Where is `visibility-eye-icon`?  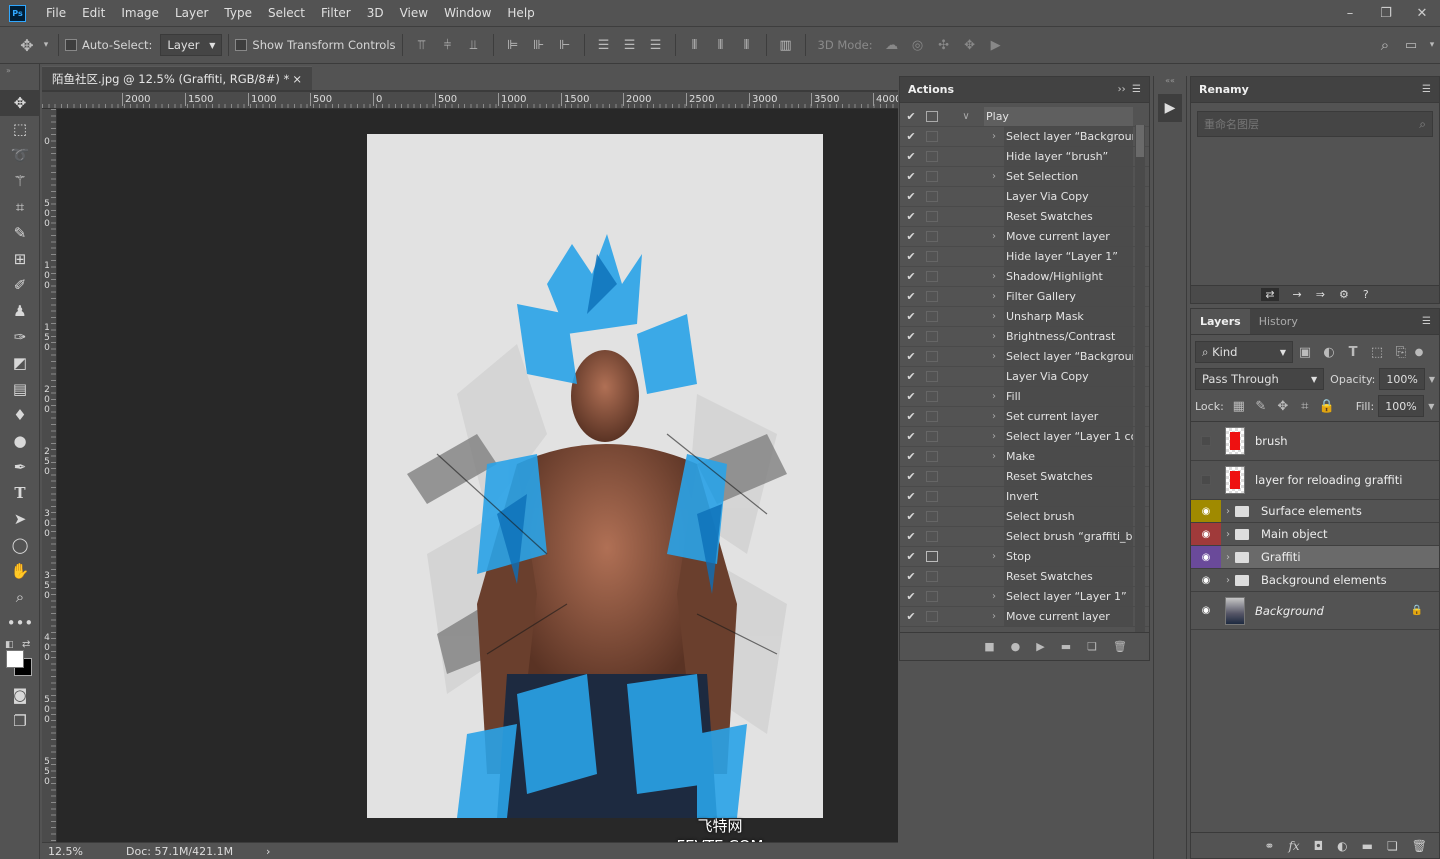
visibility-eye-icon is located at coordinates (1206, 480).